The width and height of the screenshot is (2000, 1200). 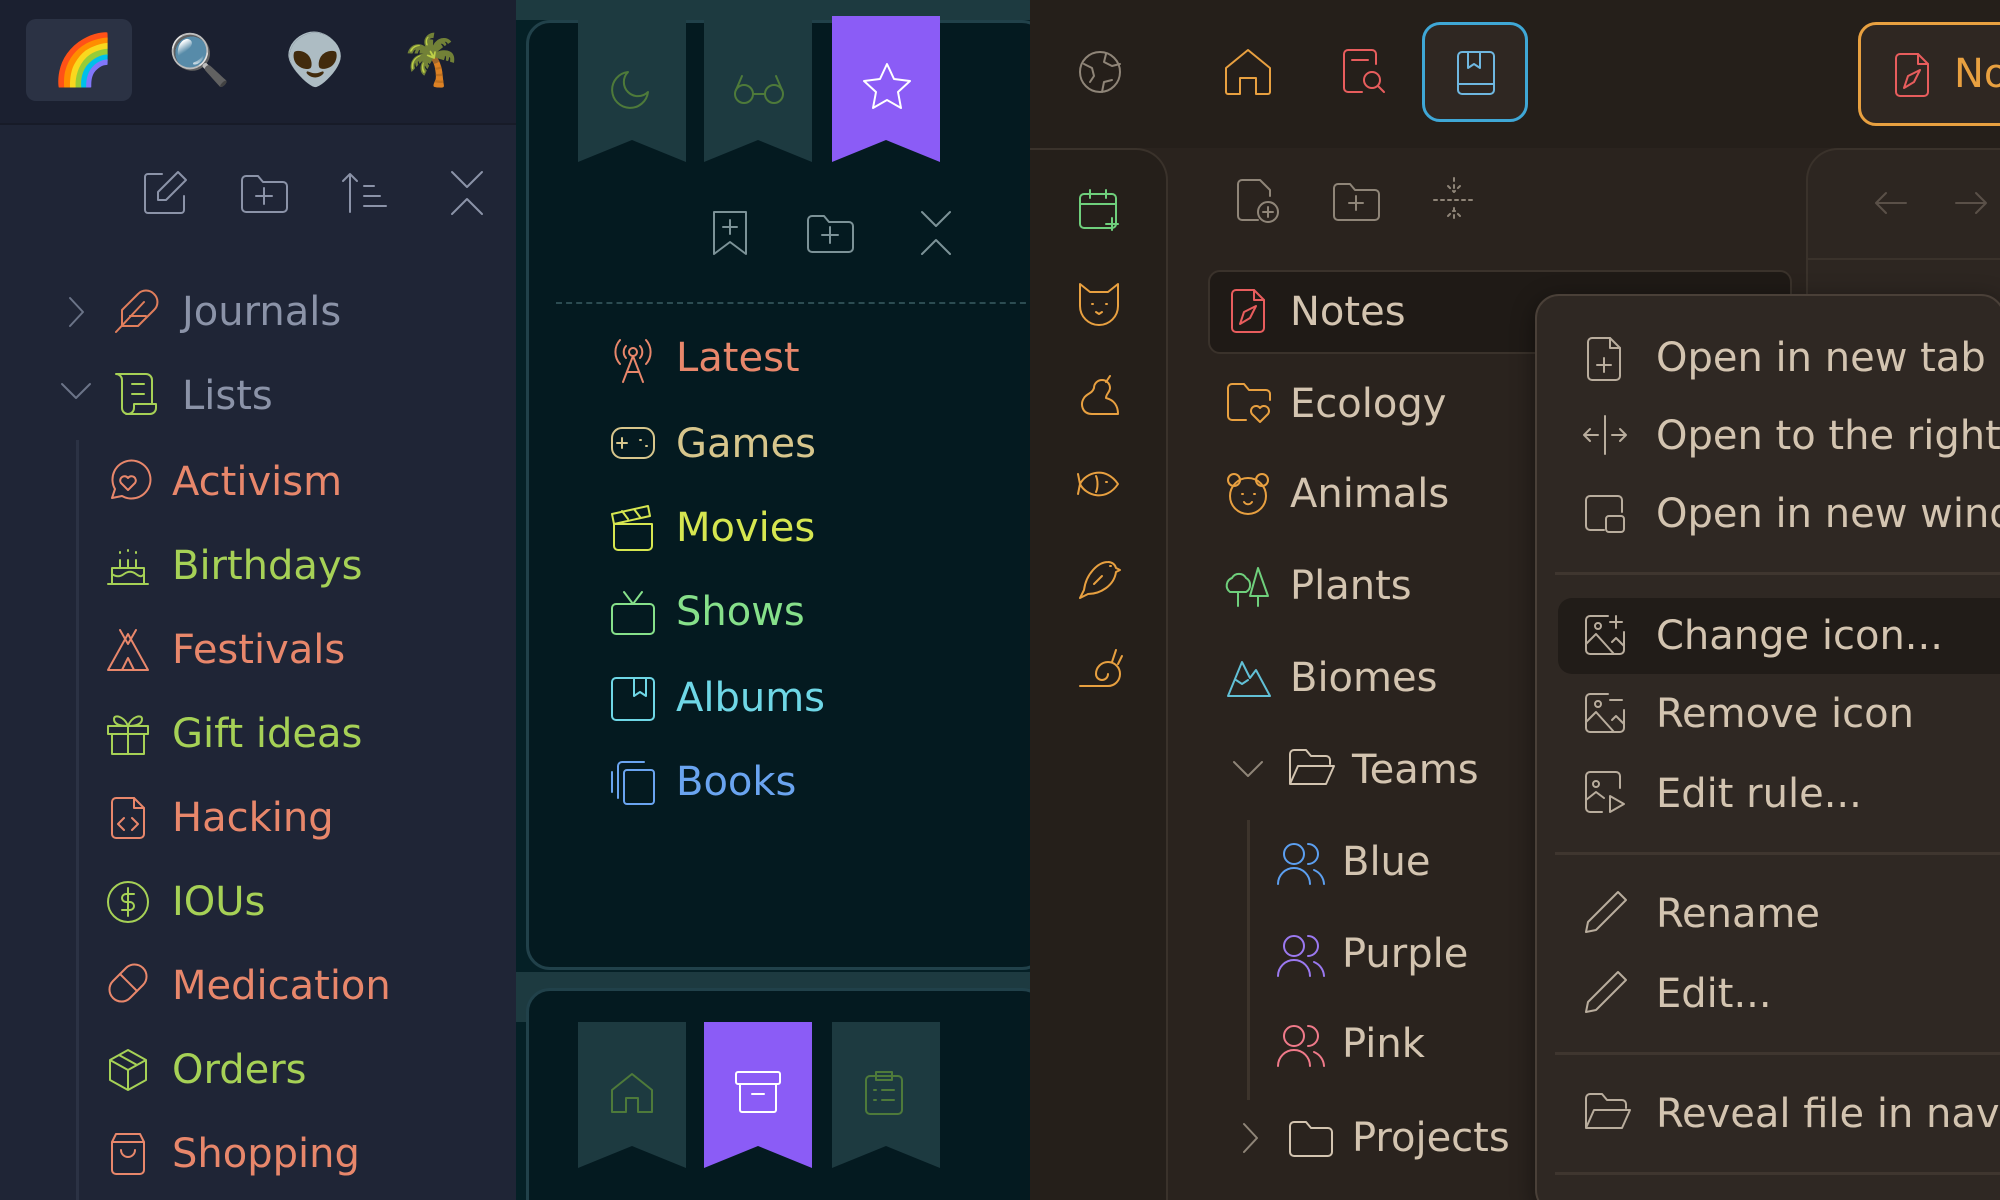 I want to click on archive-icon, so click(x=758, y=1092).